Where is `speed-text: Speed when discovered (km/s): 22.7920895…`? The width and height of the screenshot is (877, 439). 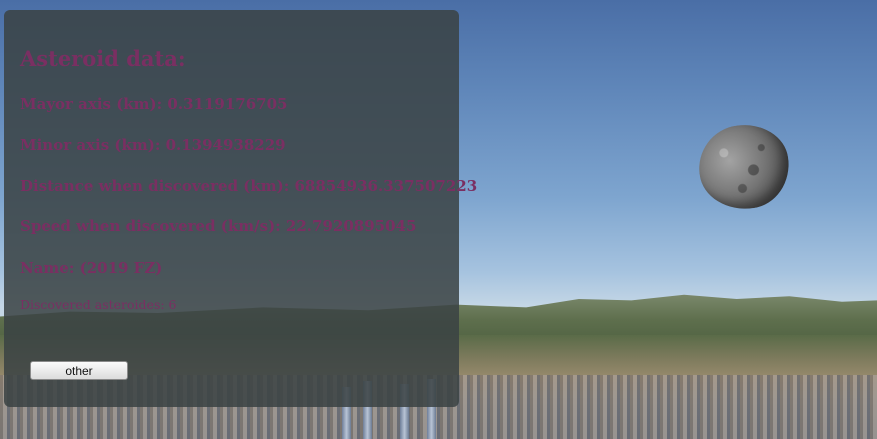
speed-text: Speed when discovered (km/s): 22.7920895… is located at coordinates (218, 226).